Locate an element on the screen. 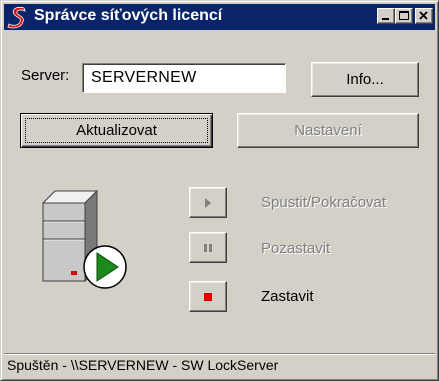  maximize-button is located at coordinates (404, 16).